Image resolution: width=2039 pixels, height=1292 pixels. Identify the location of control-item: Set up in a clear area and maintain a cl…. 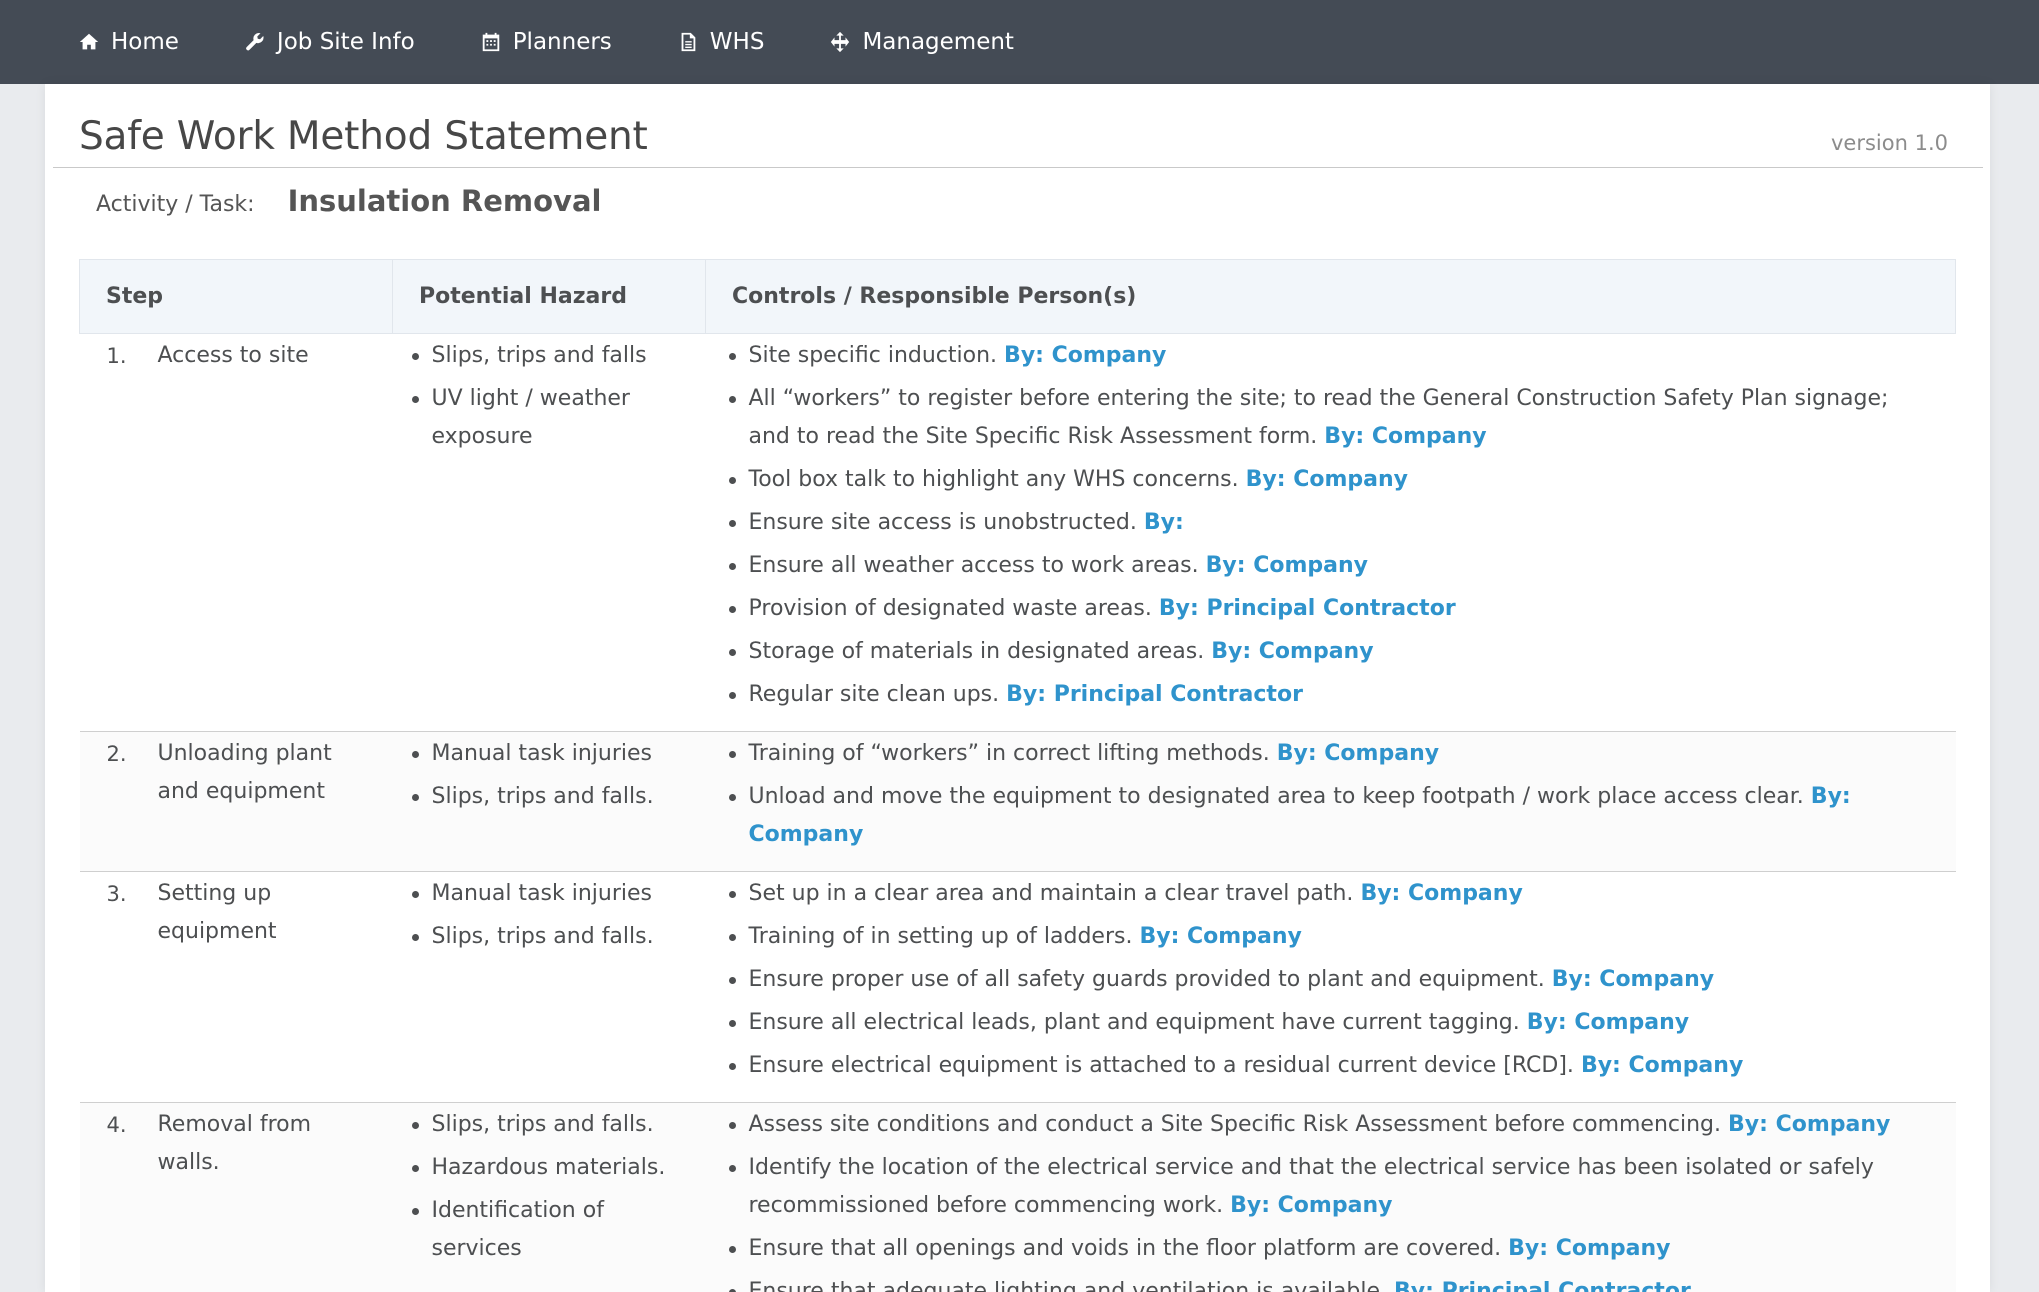
(1321, 894).